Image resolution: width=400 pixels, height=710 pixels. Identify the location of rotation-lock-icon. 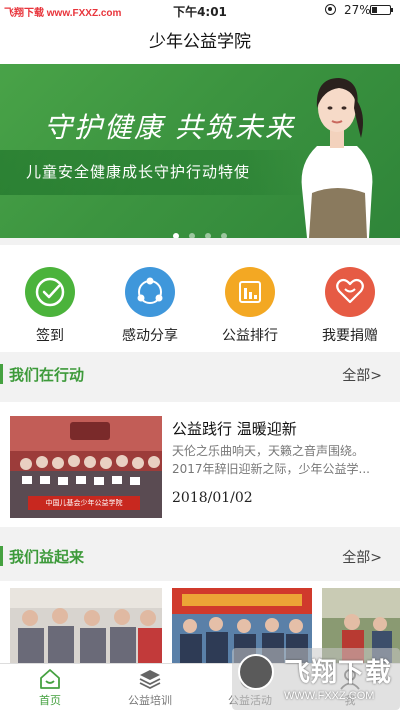
(330, 9).